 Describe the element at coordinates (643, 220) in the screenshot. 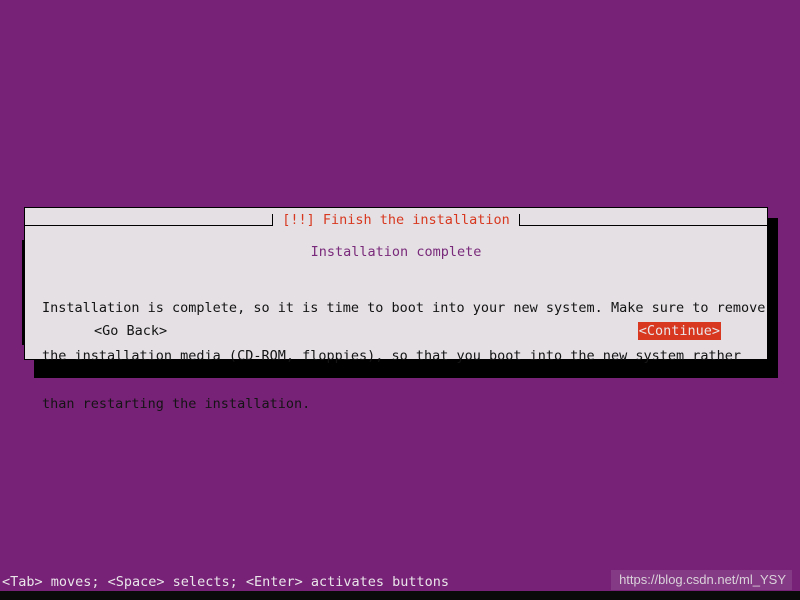

I see `title-rule-right` at that location.